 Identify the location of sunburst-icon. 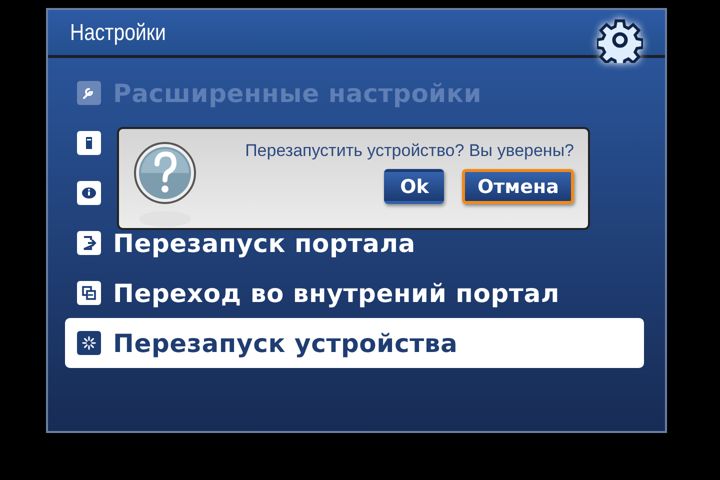
(89, 343).